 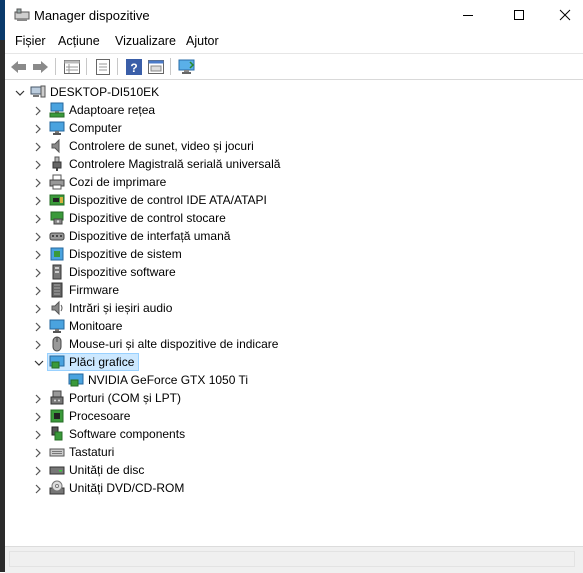 What do you see at coordinates (145, 41) in the screenshot?
I see `menu-view: Vizualizare` at bounding box center [145, 41].